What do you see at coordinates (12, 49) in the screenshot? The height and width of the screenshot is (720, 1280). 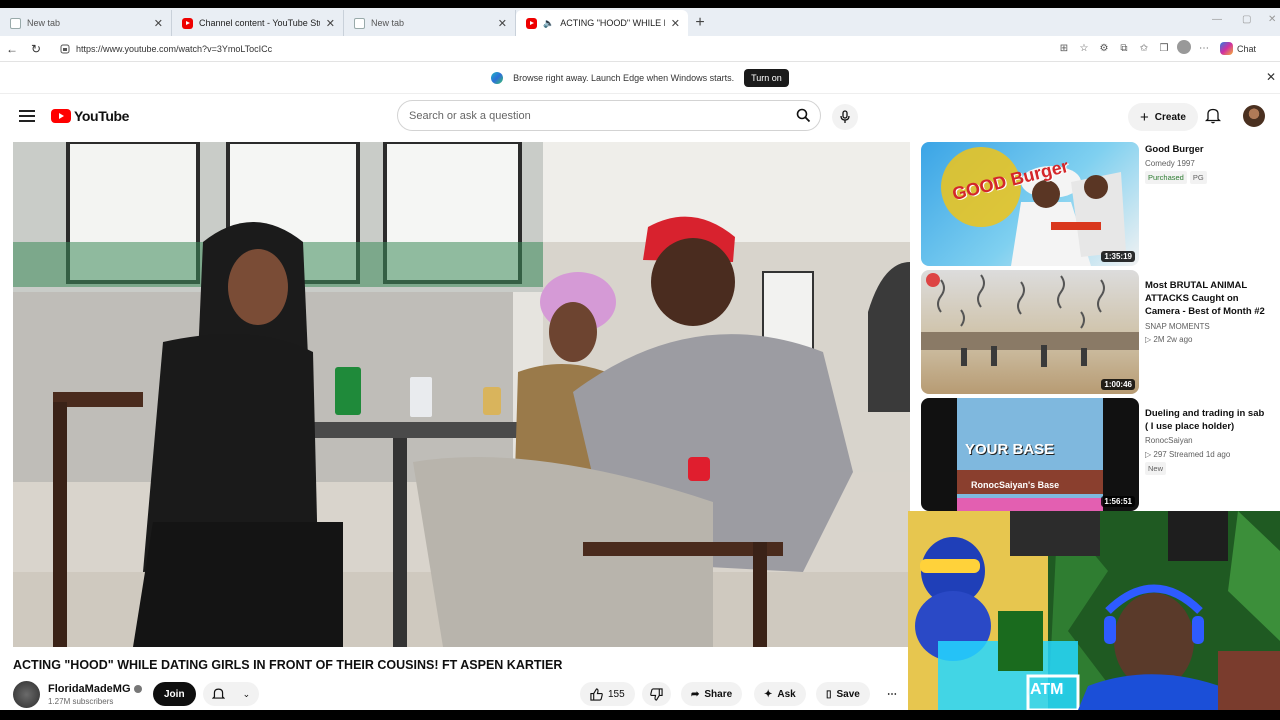 I see `back-icon: ←` at bounding box center [12, 49].